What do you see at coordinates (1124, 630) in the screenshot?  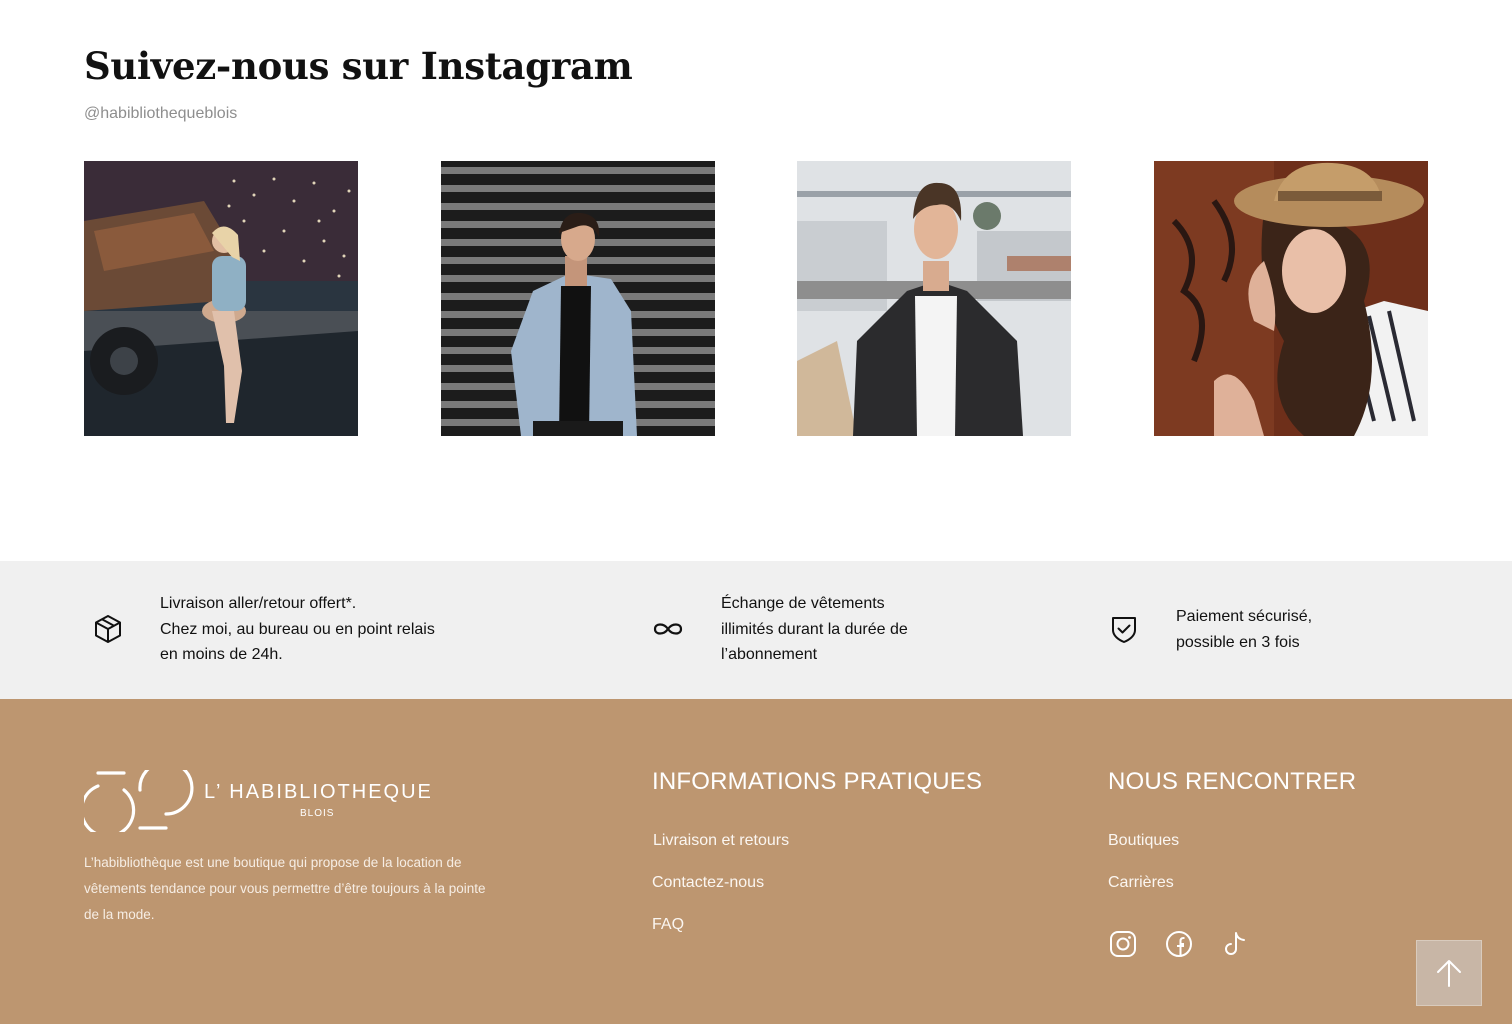 I see `shield-check-icon` at bounding box center [1124, 630].